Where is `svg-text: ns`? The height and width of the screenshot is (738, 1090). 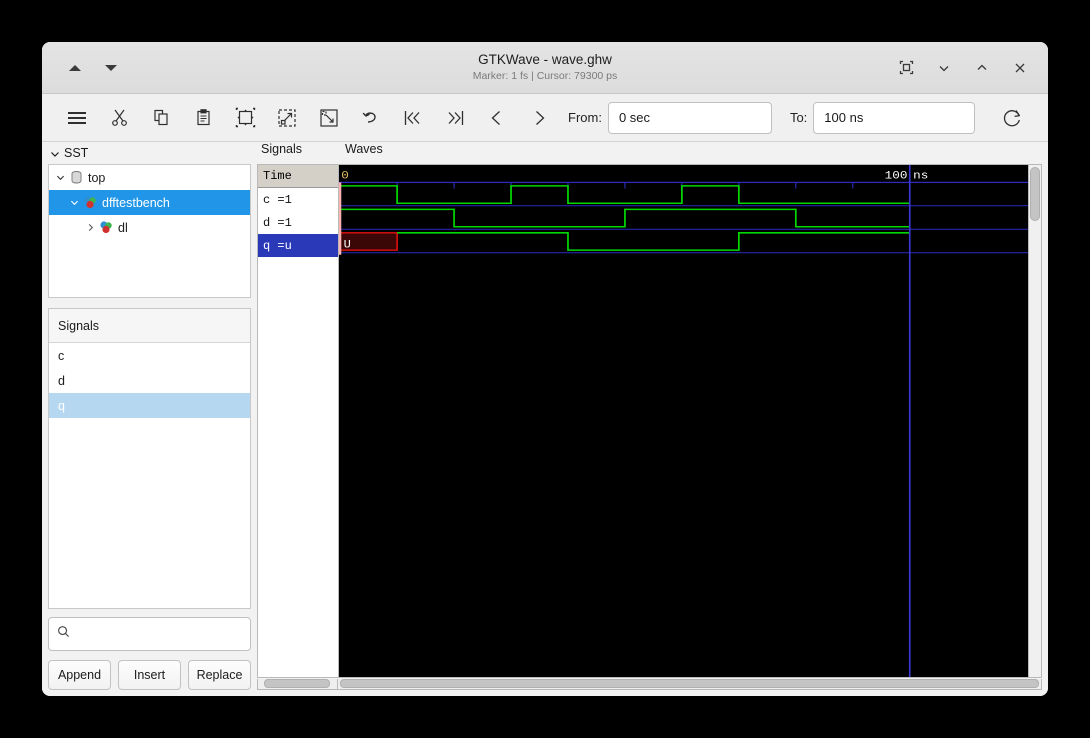 svg-text: ns is located at coordinates (920, 175).